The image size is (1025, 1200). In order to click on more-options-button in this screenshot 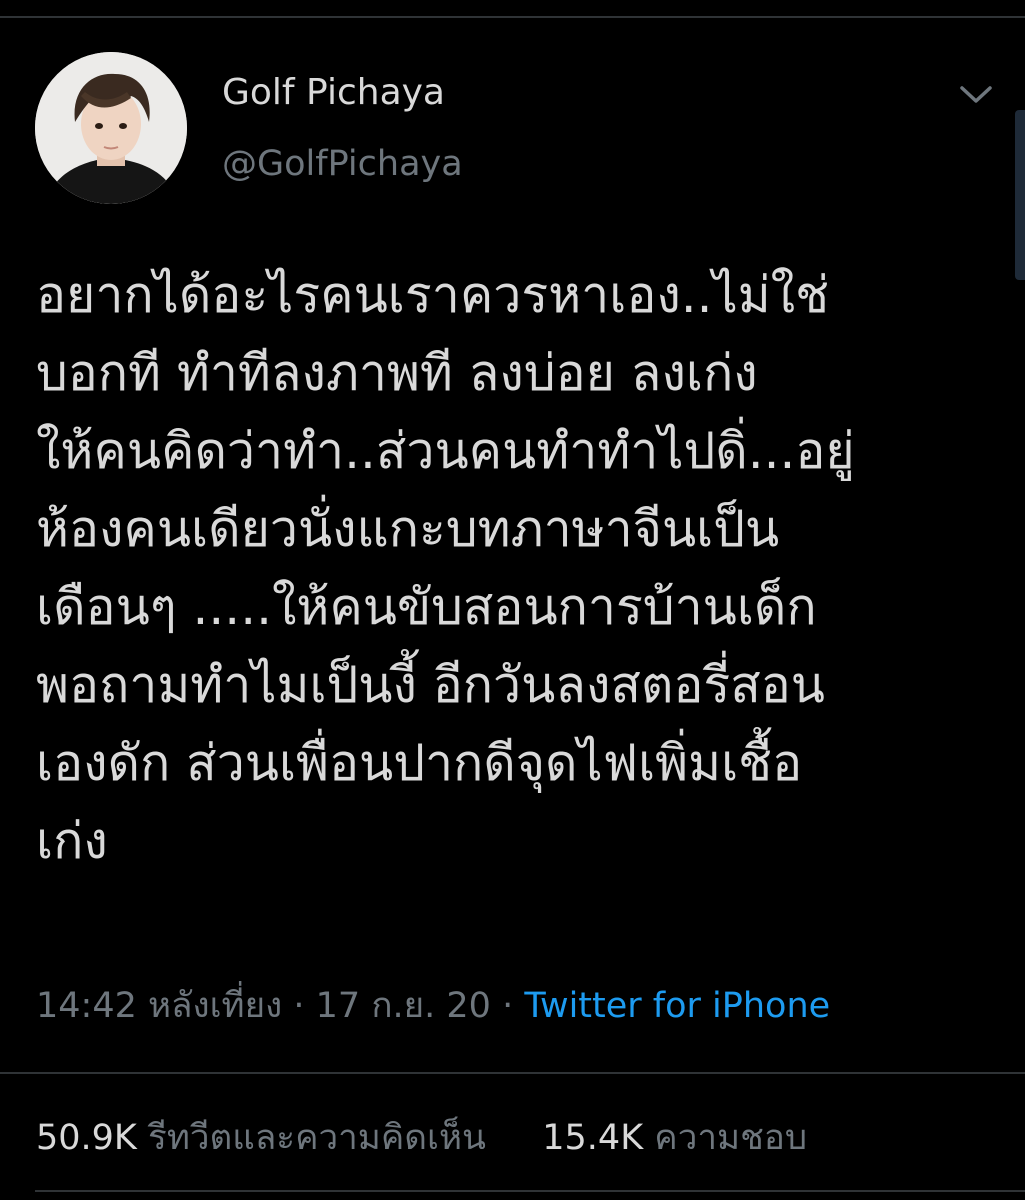, I will do `click(976, 95)`.